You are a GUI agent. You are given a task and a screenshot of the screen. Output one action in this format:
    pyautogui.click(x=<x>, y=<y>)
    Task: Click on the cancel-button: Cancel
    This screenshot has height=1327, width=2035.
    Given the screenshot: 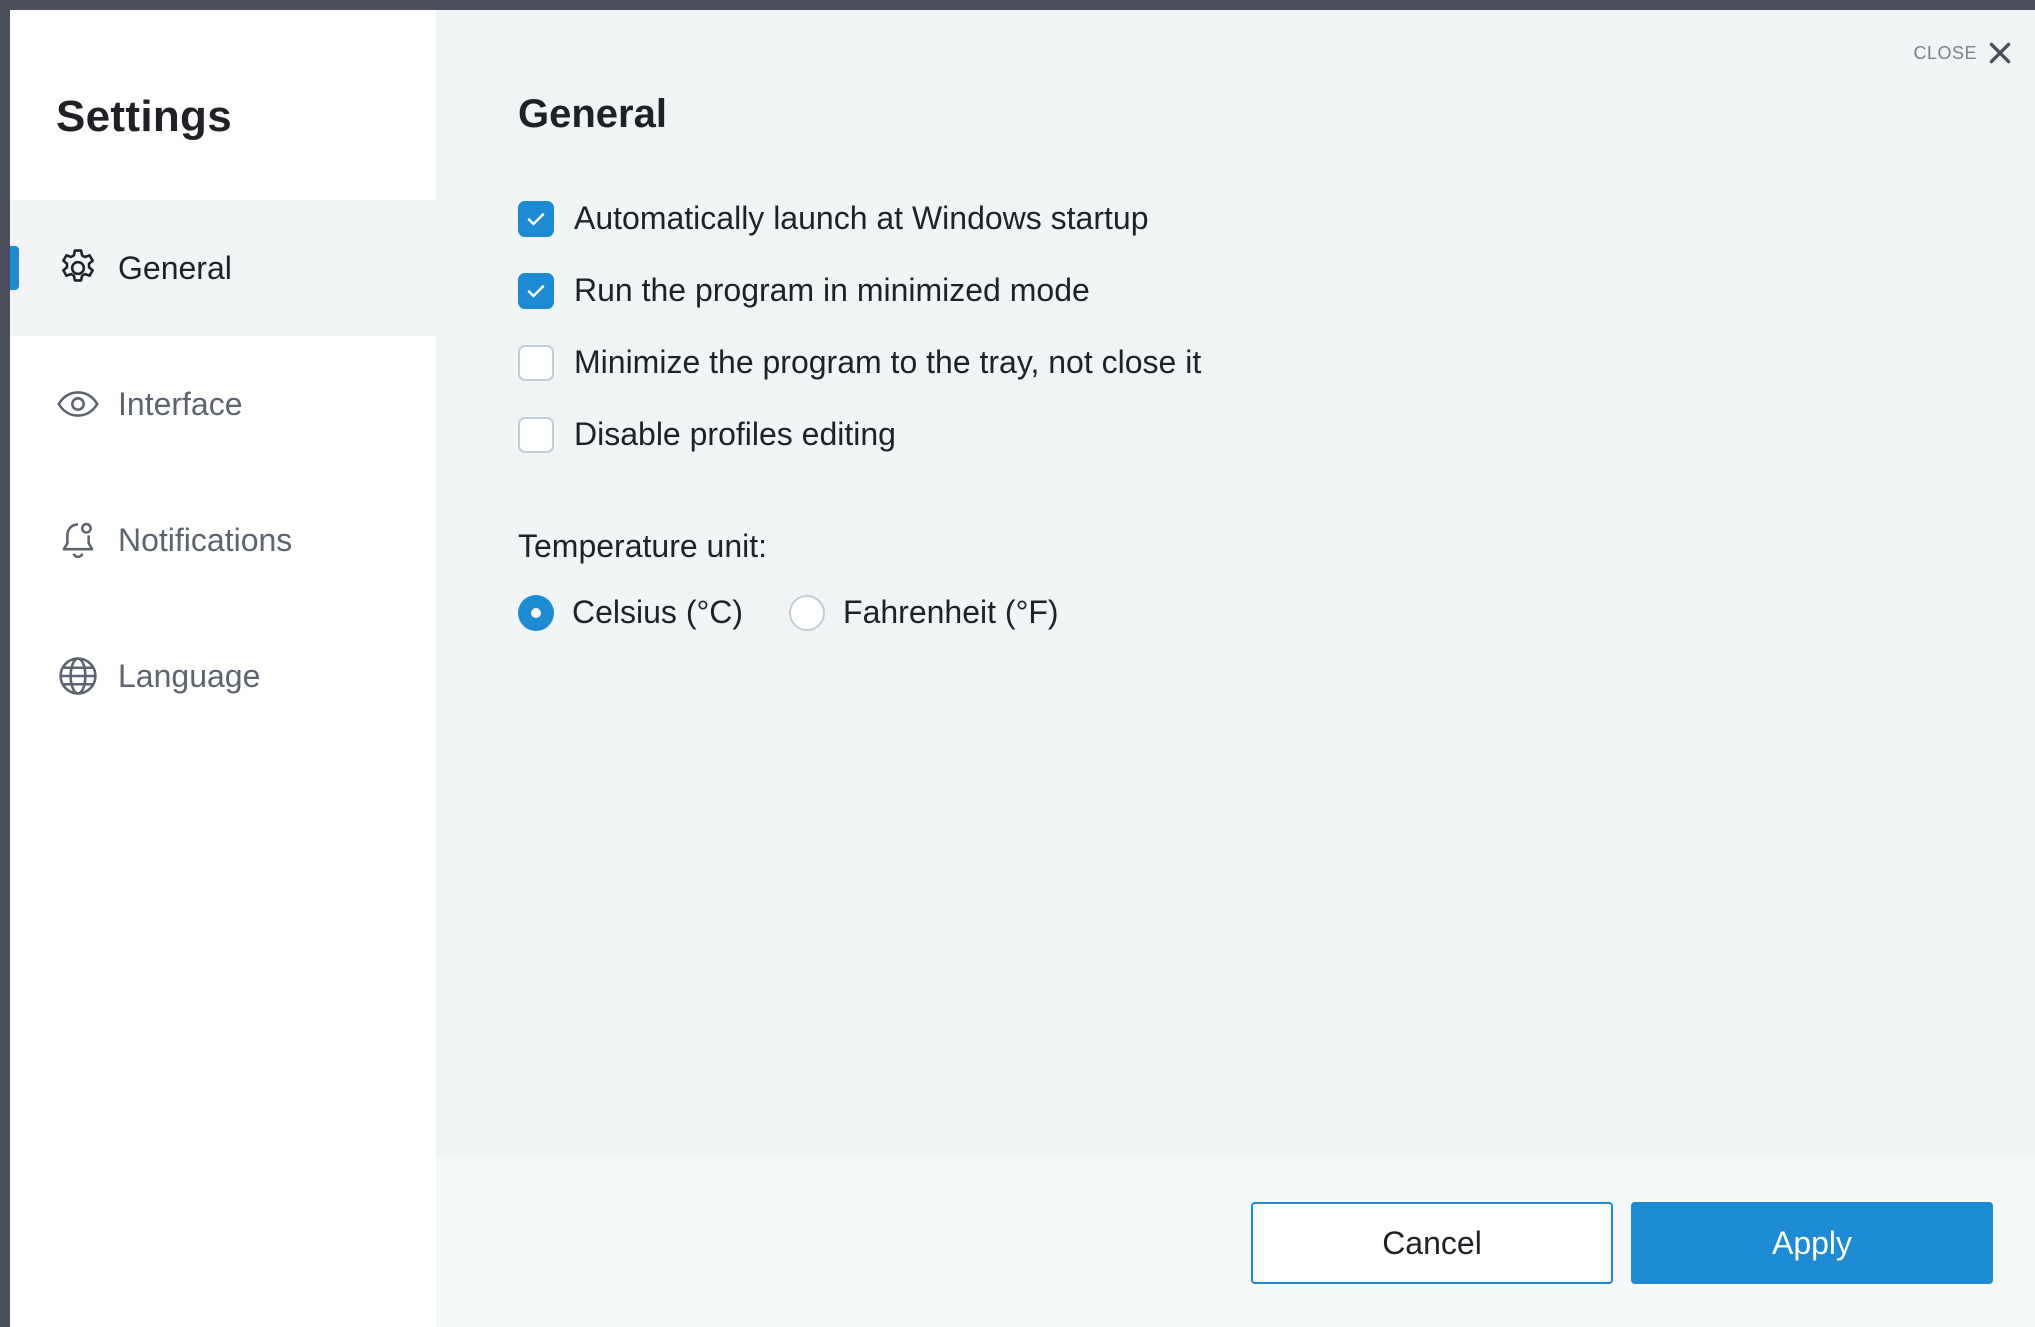 What is the action you would take?
    pyautogui.click(x=1432, y=1243)
    